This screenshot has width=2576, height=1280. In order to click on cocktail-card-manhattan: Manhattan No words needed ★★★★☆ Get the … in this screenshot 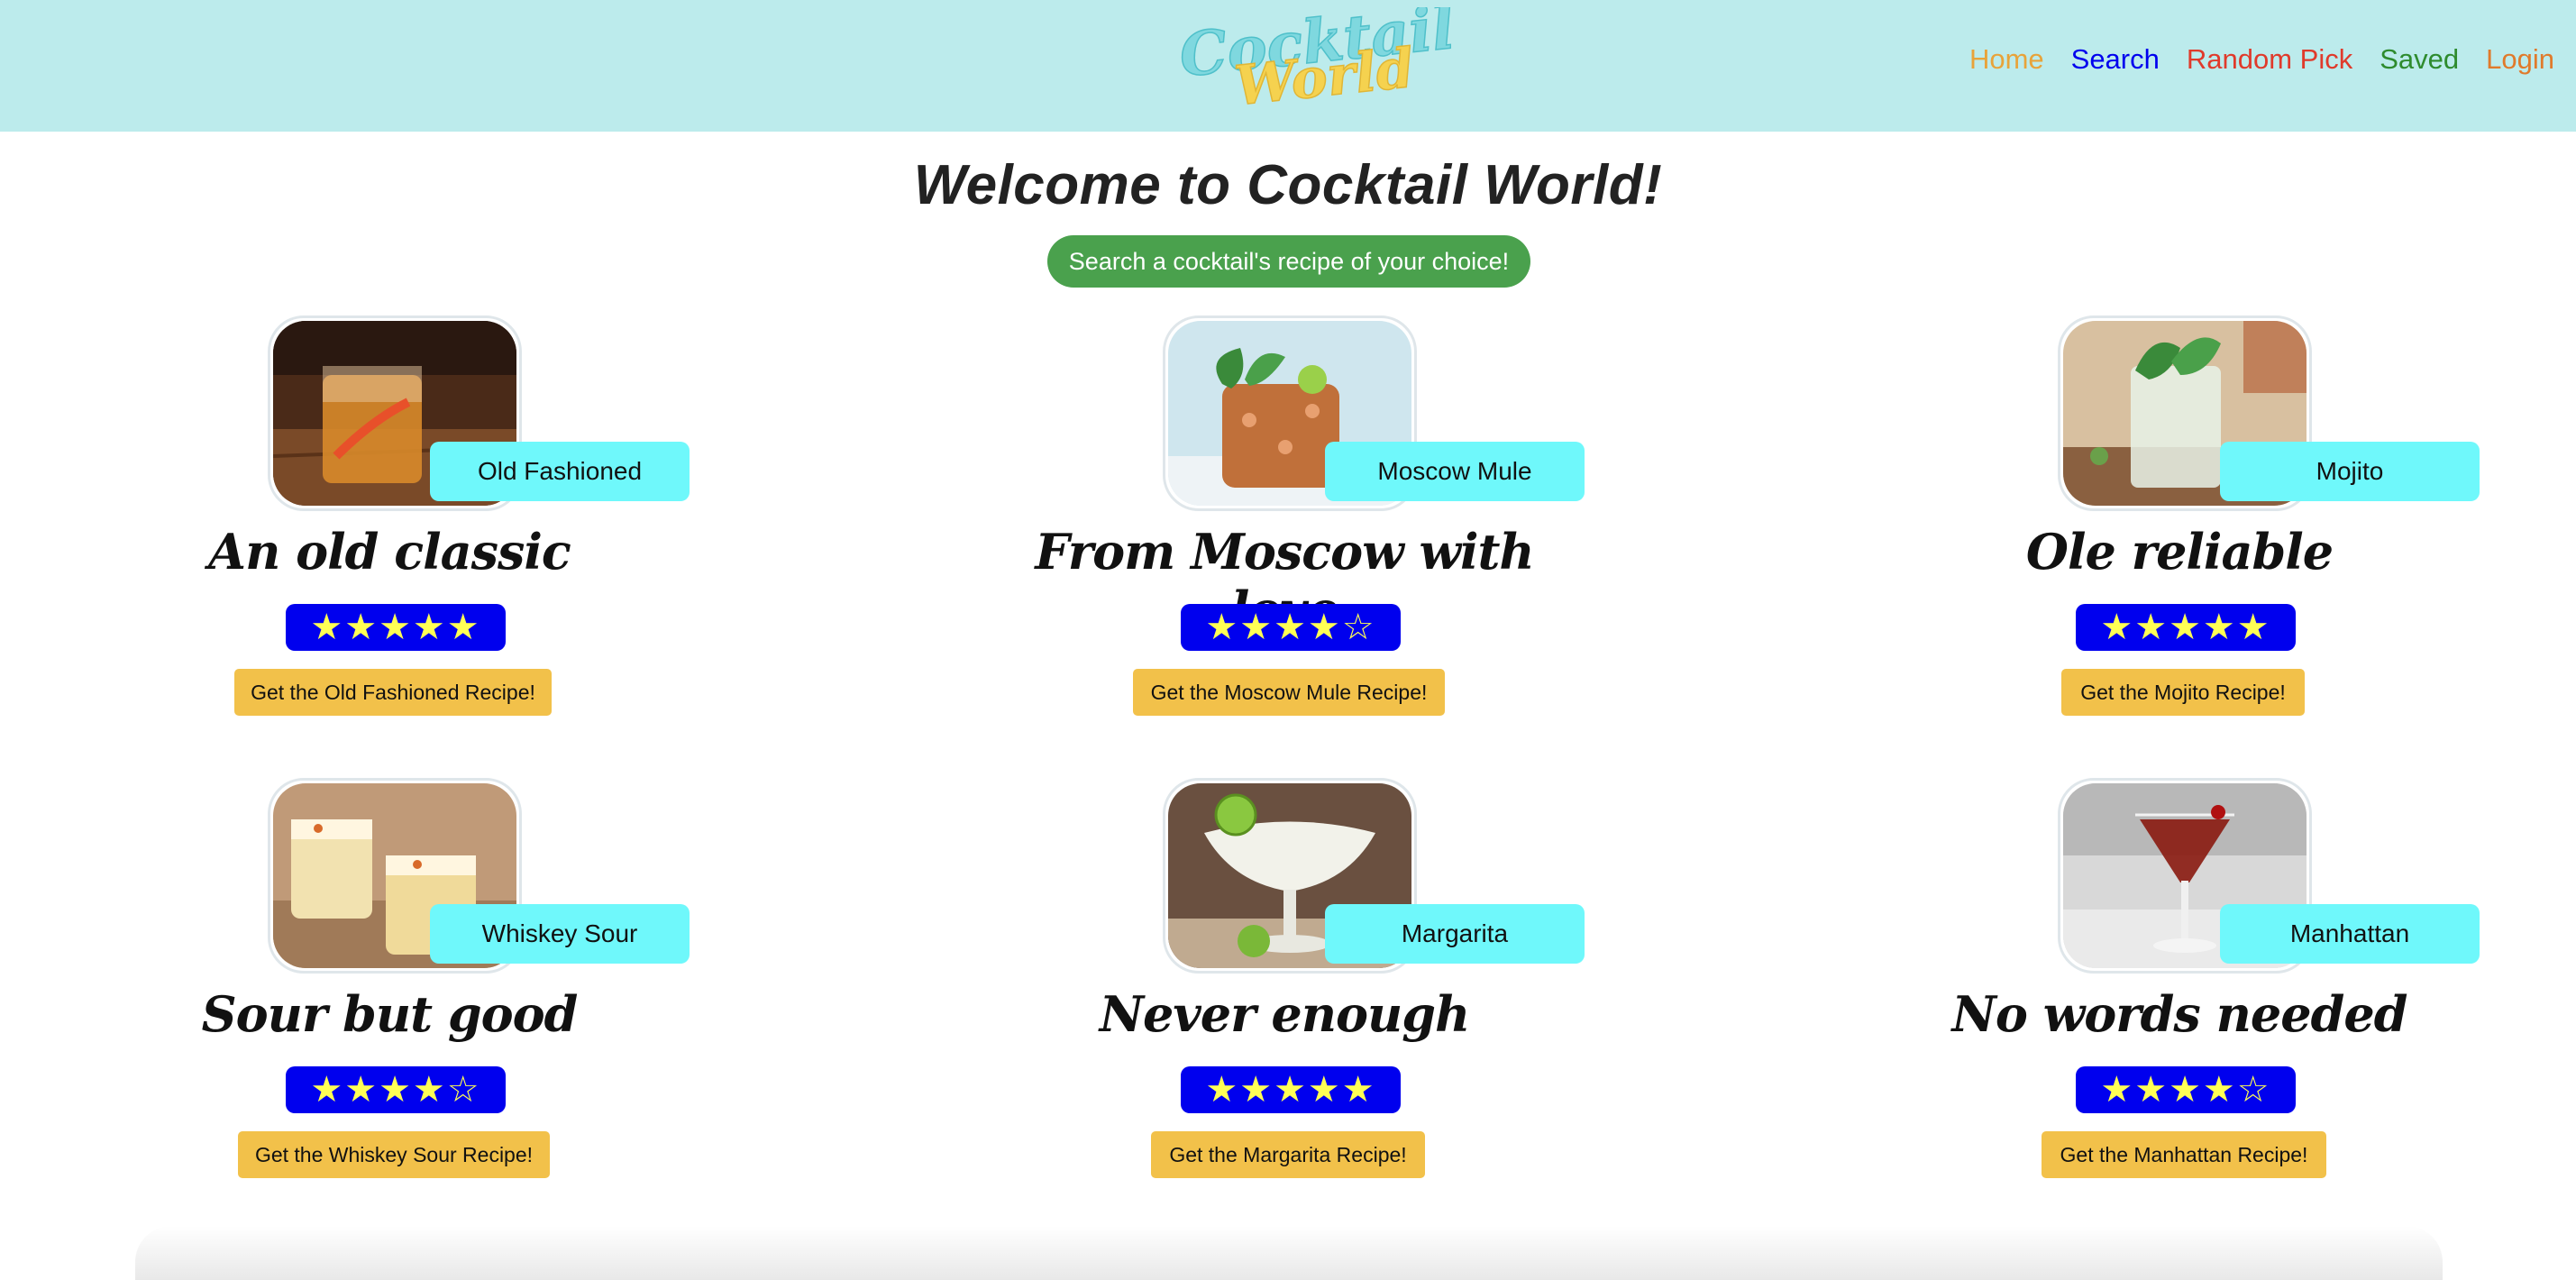, I will do `click(2264, 985)`.